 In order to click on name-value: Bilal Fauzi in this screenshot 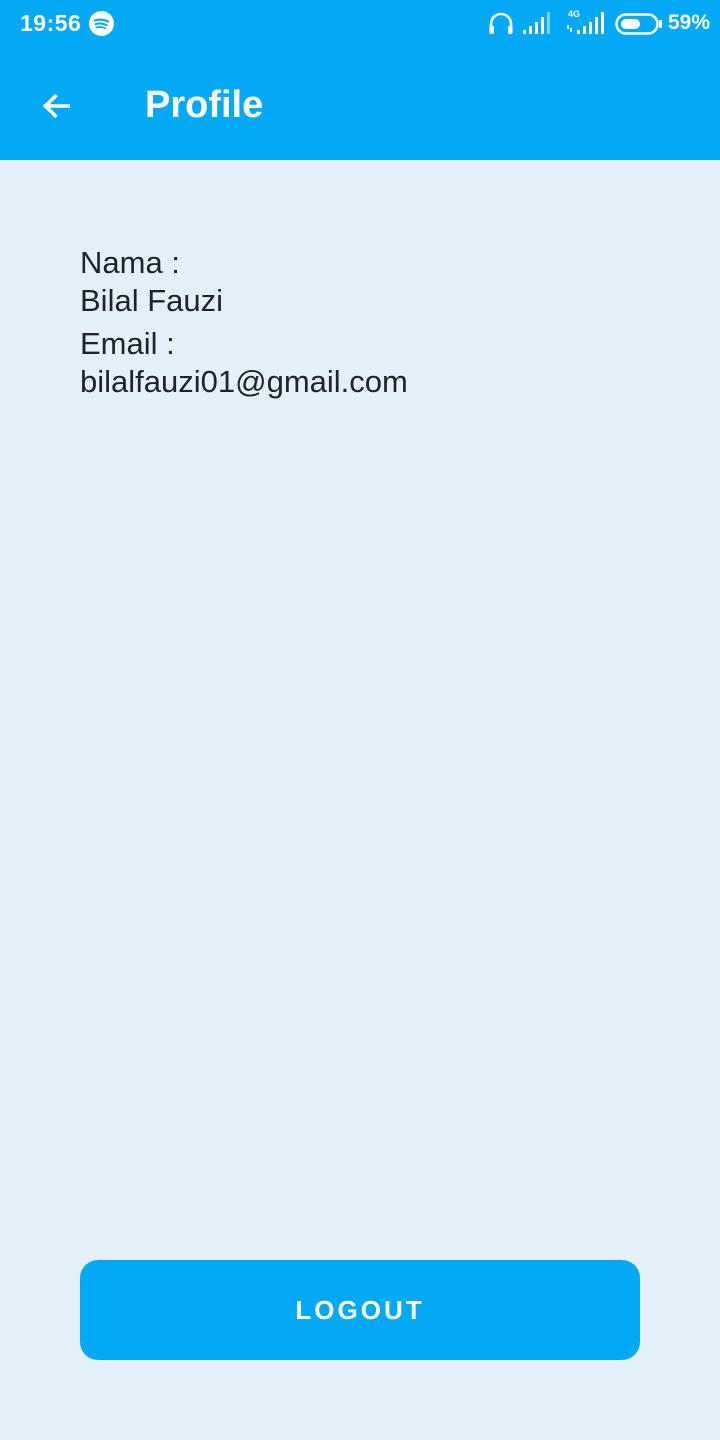, I will do `click(151, 300)`.